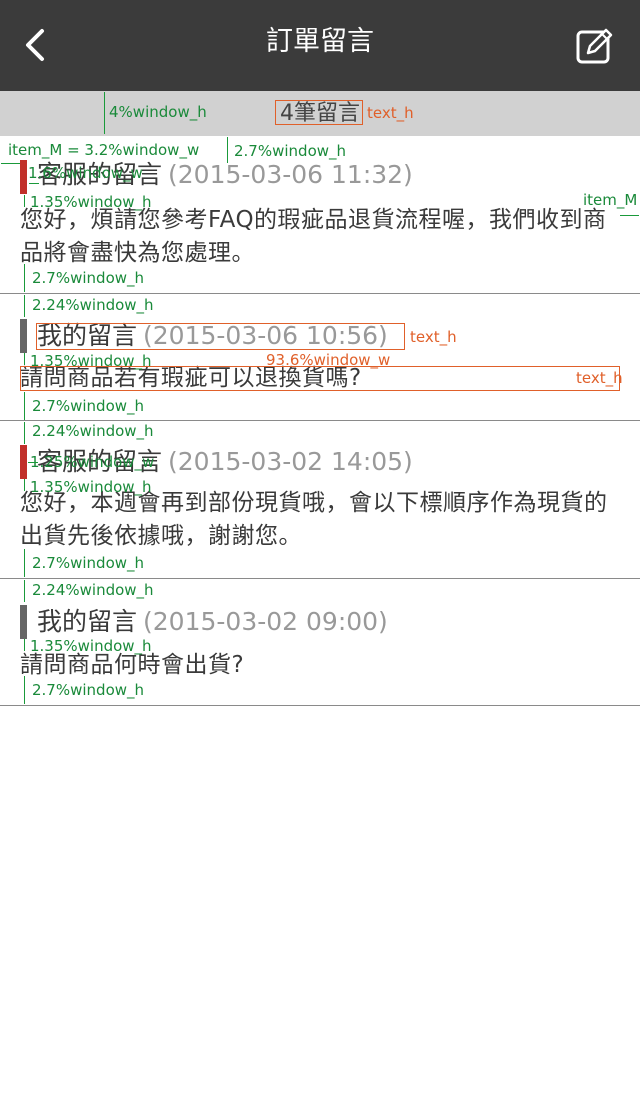 This screenshot has height=1118, width=640. I want to click on compose-icon, so click(594, 46).